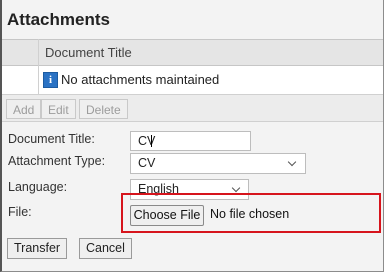  Describe the element at coordinates (50, 80) in the screenshot. I see `info-icon: i` at that location.